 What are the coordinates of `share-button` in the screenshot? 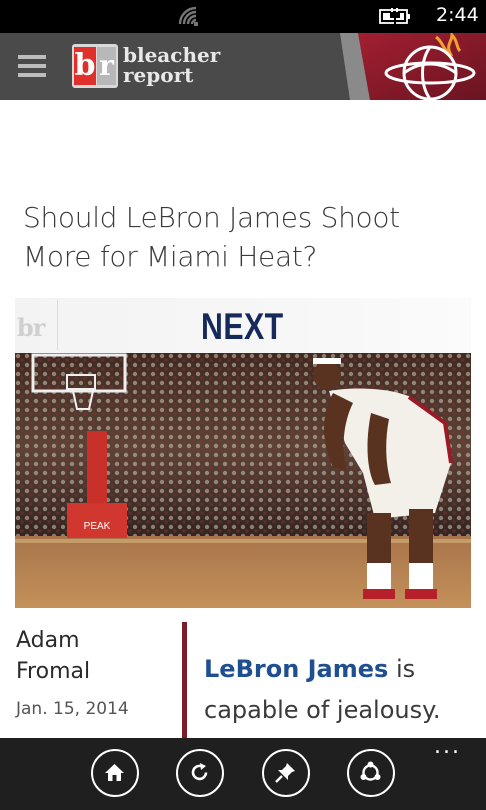 It's located at (371, 773).